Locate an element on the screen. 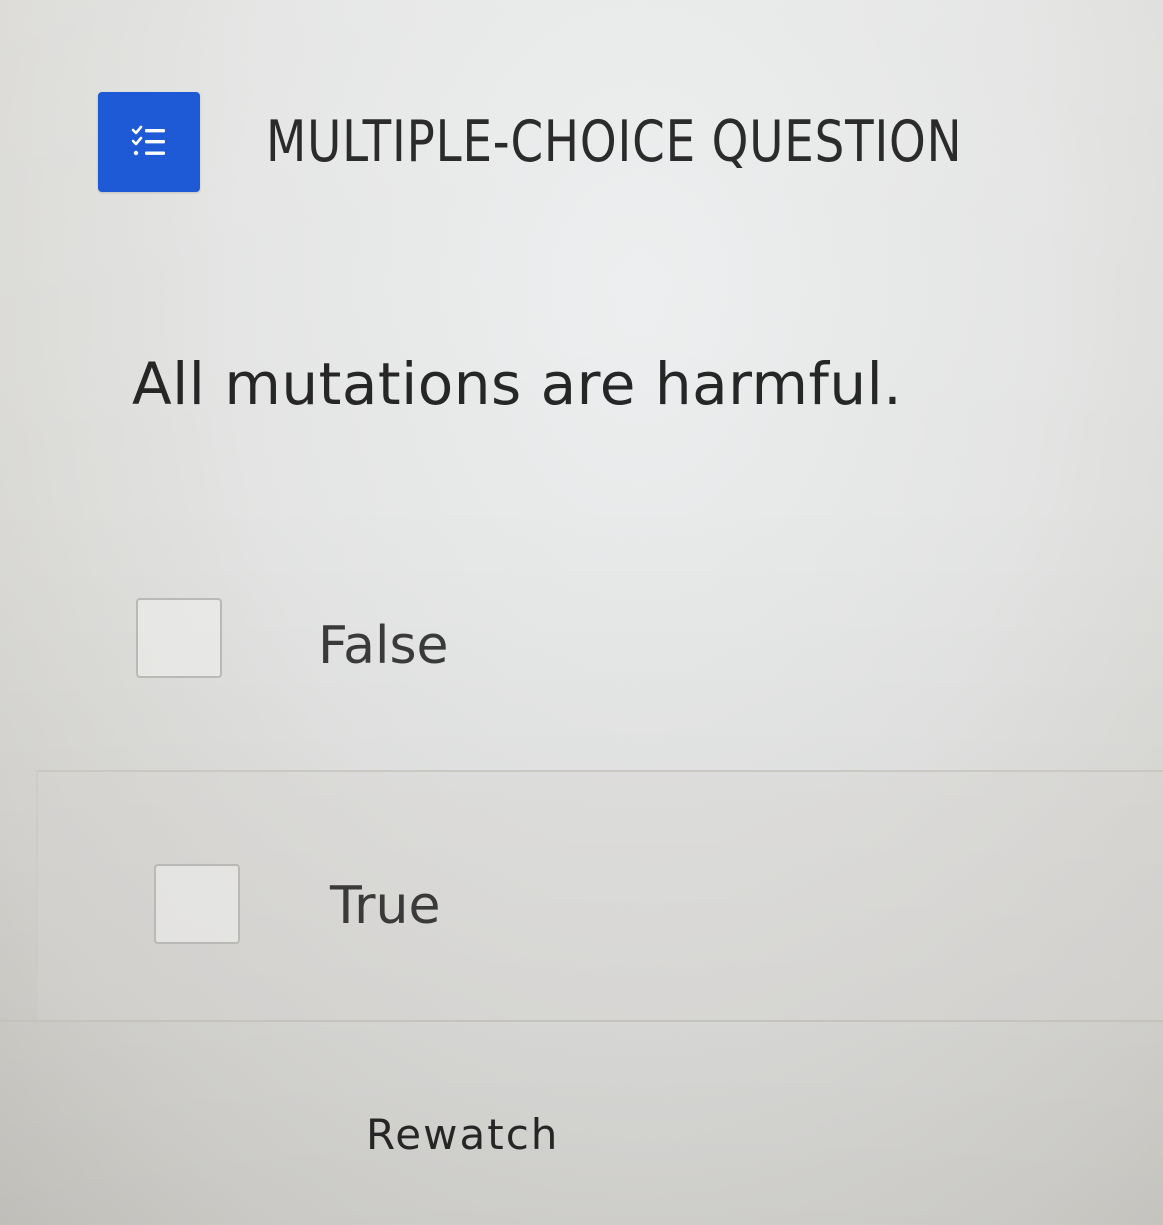 Image resolution: width=1163 pixels, height=1225 pixels. question-type-title: MULTIPLE-CHOICE QUESTION is located at coordinates (614, 142).